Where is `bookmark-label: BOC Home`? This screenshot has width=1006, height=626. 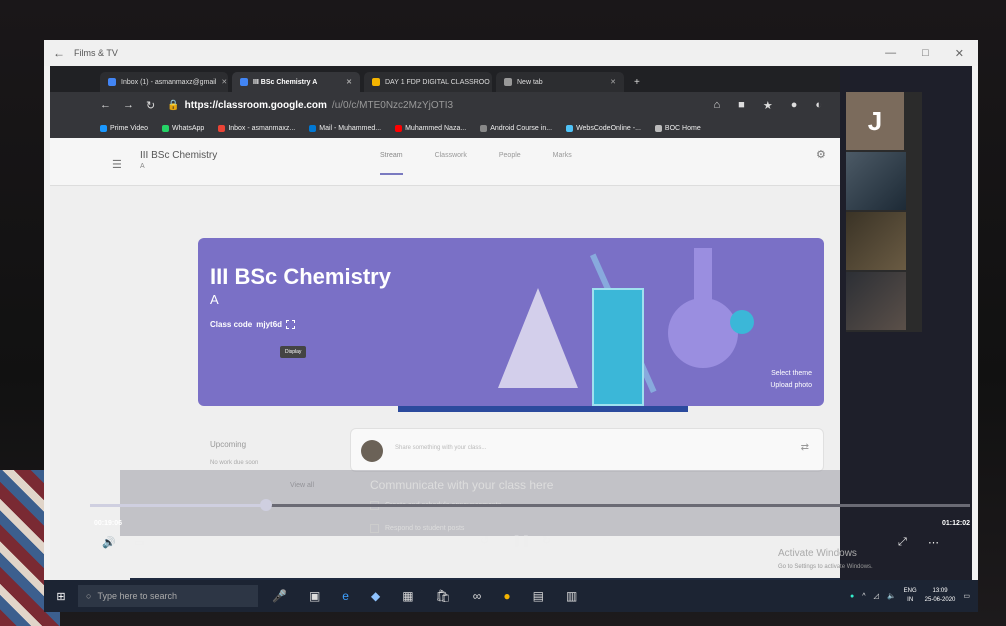 bookmark-label: BOC Home is located at coordinates (682, 128).